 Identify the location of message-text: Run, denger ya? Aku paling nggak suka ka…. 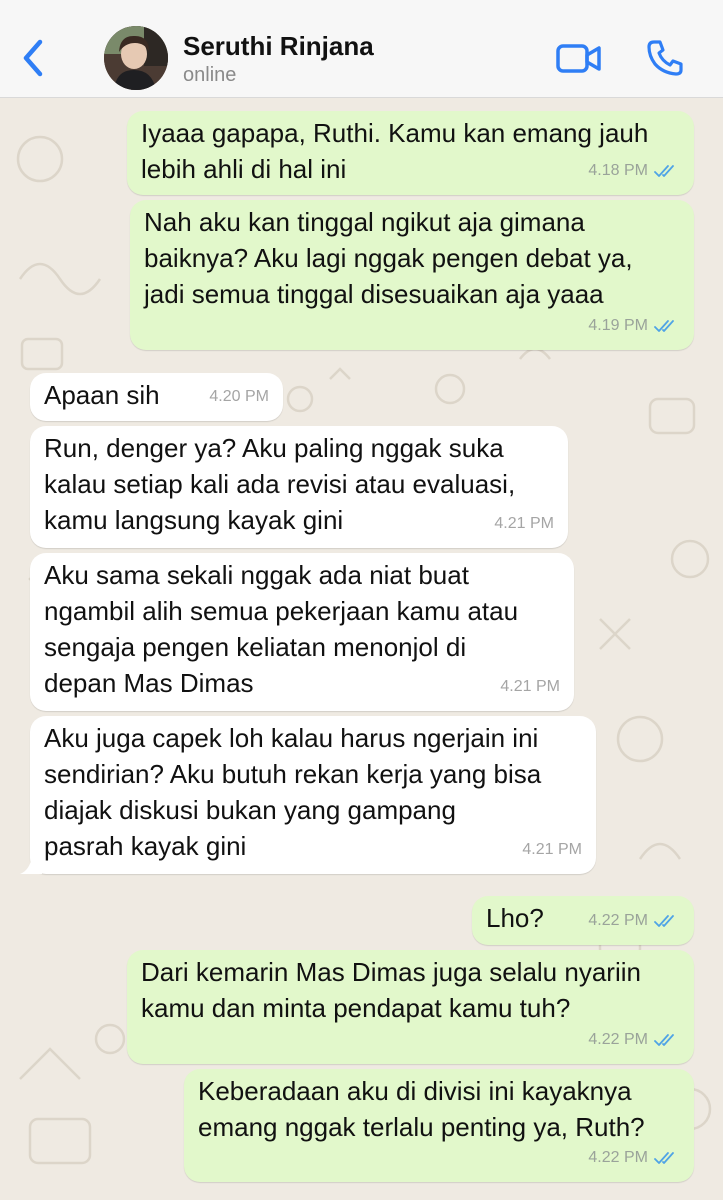
(280, 484).